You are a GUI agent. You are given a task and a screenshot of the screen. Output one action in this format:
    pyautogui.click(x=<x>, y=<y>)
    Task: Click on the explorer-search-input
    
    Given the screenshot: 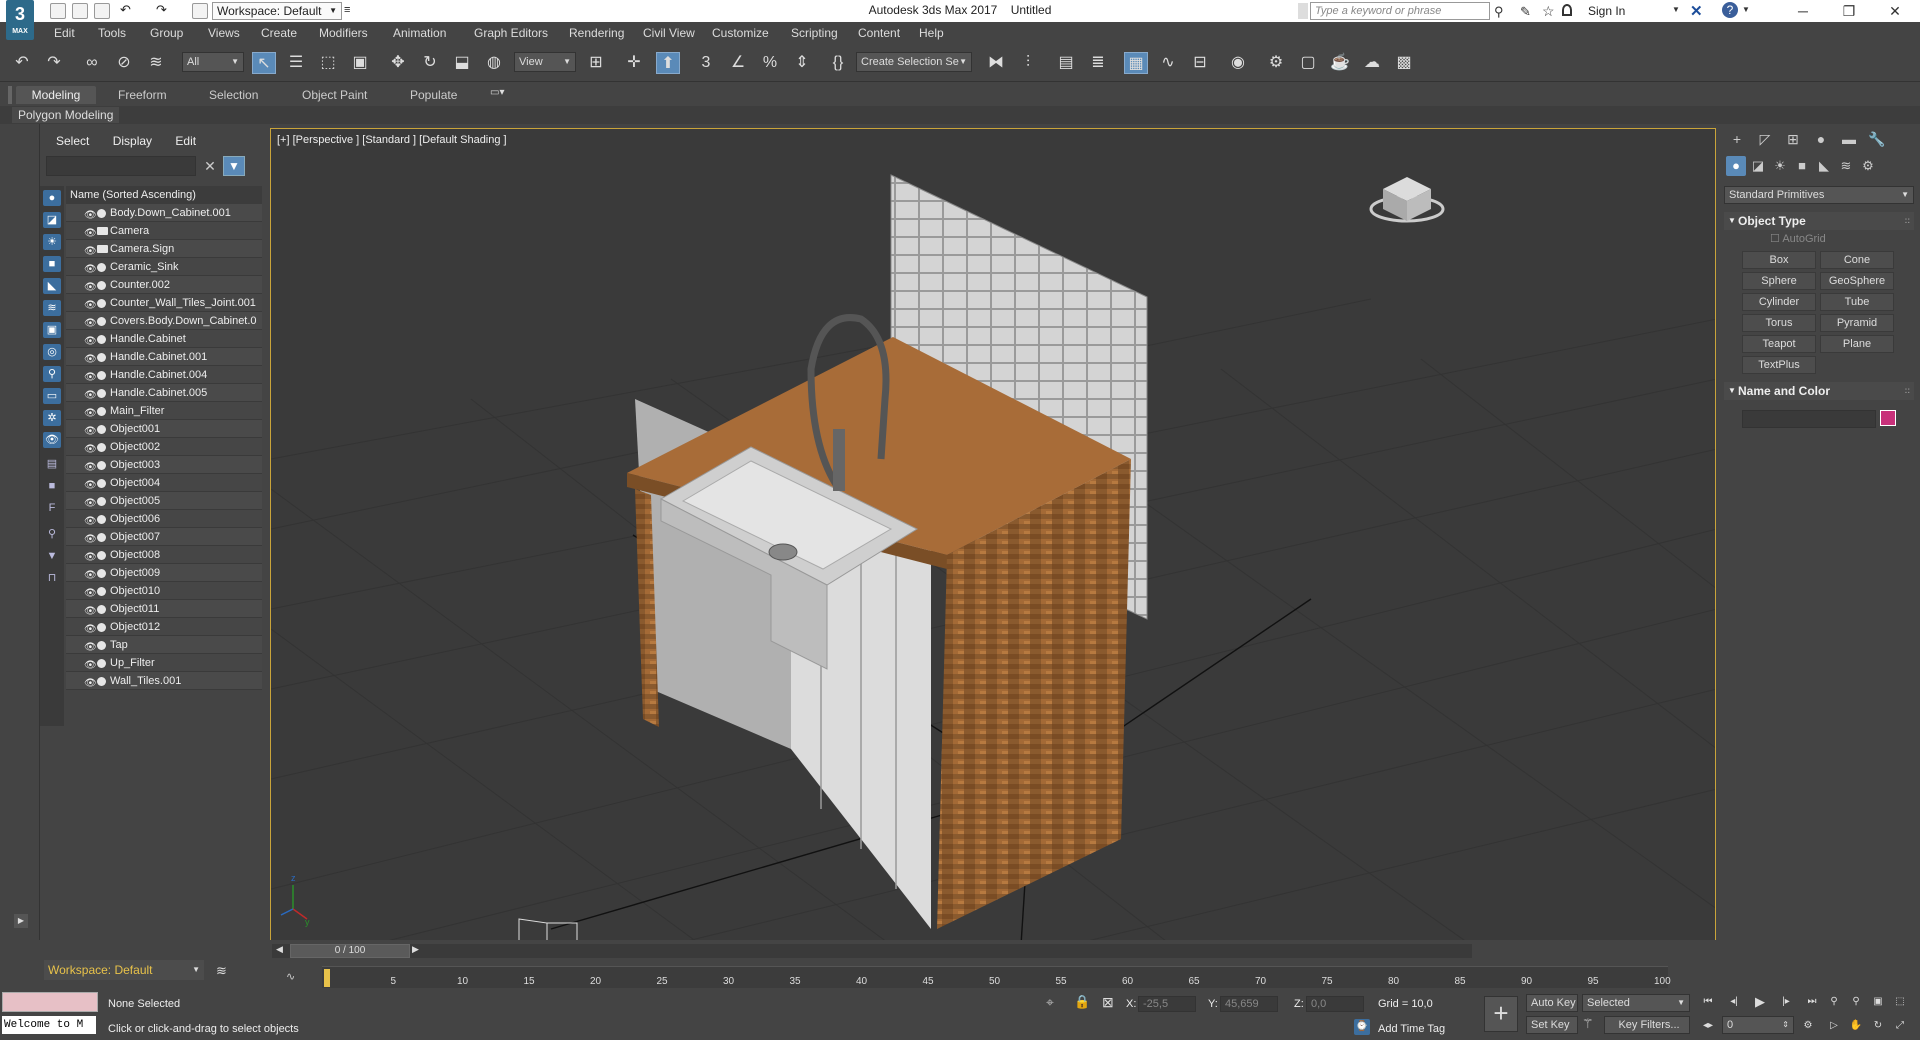 What is the action you would take?
    pyautogui.click(x=121, y=166)
    